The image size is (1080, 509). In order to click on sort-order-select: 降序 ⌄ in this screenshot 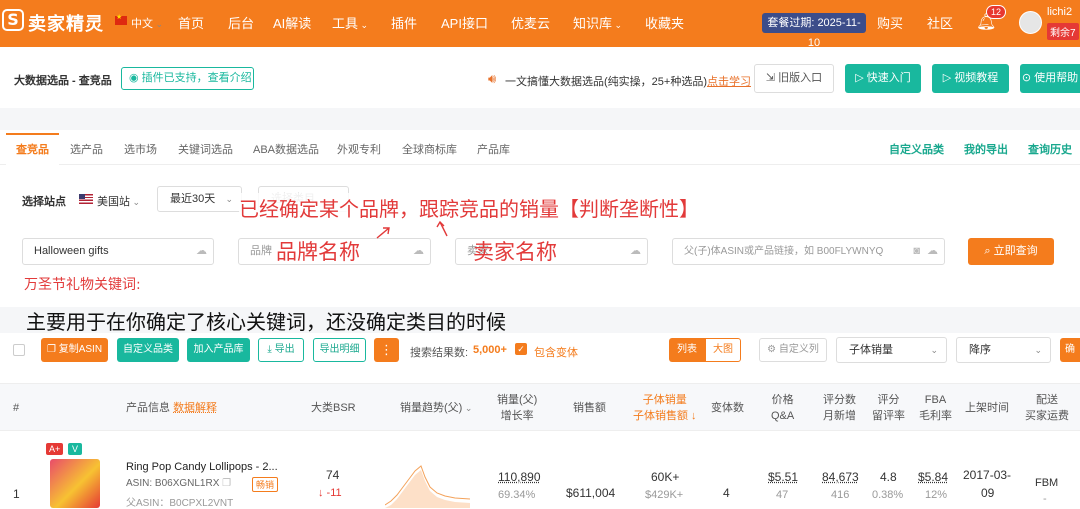, I will do `click(1003, 350)`.